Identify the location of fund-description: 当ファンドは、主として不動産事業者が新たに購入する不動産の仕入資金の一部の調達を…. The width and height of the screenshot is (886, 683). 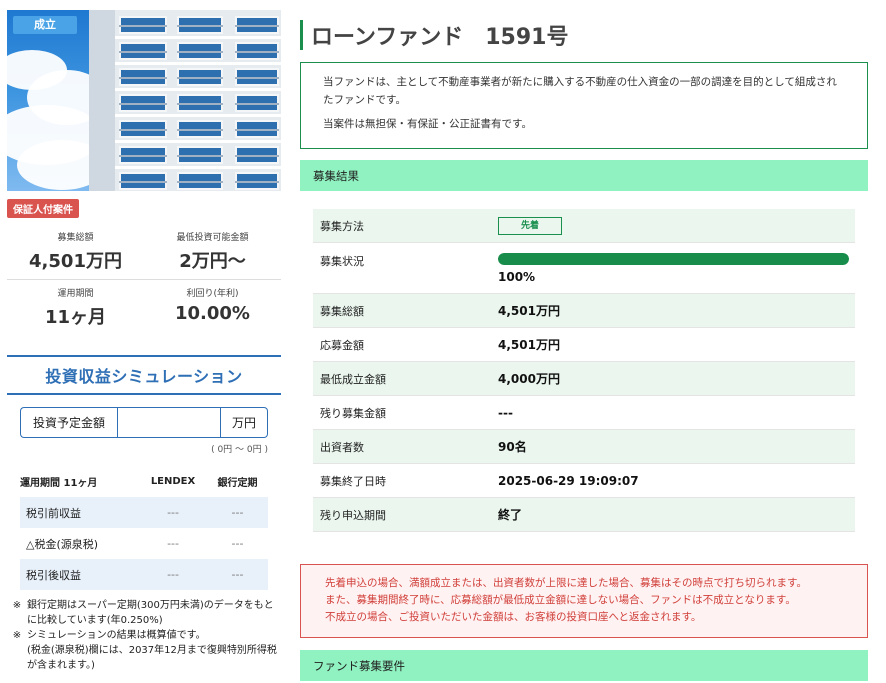
(584, 105).